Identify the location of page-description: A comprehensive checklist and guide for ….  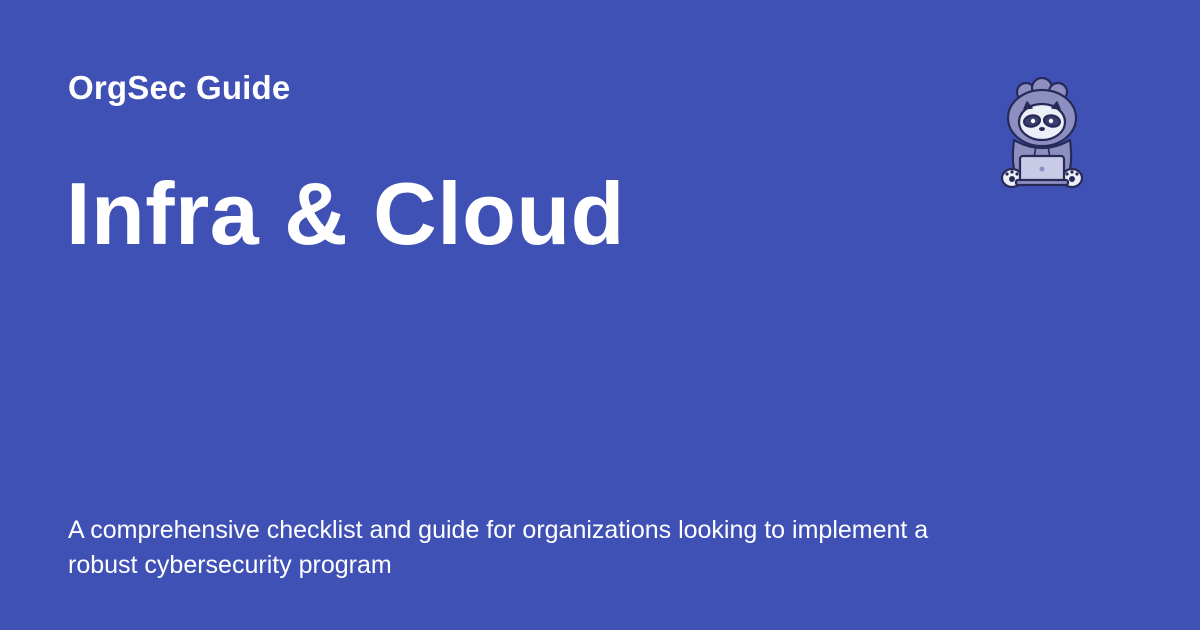
(498, 547).